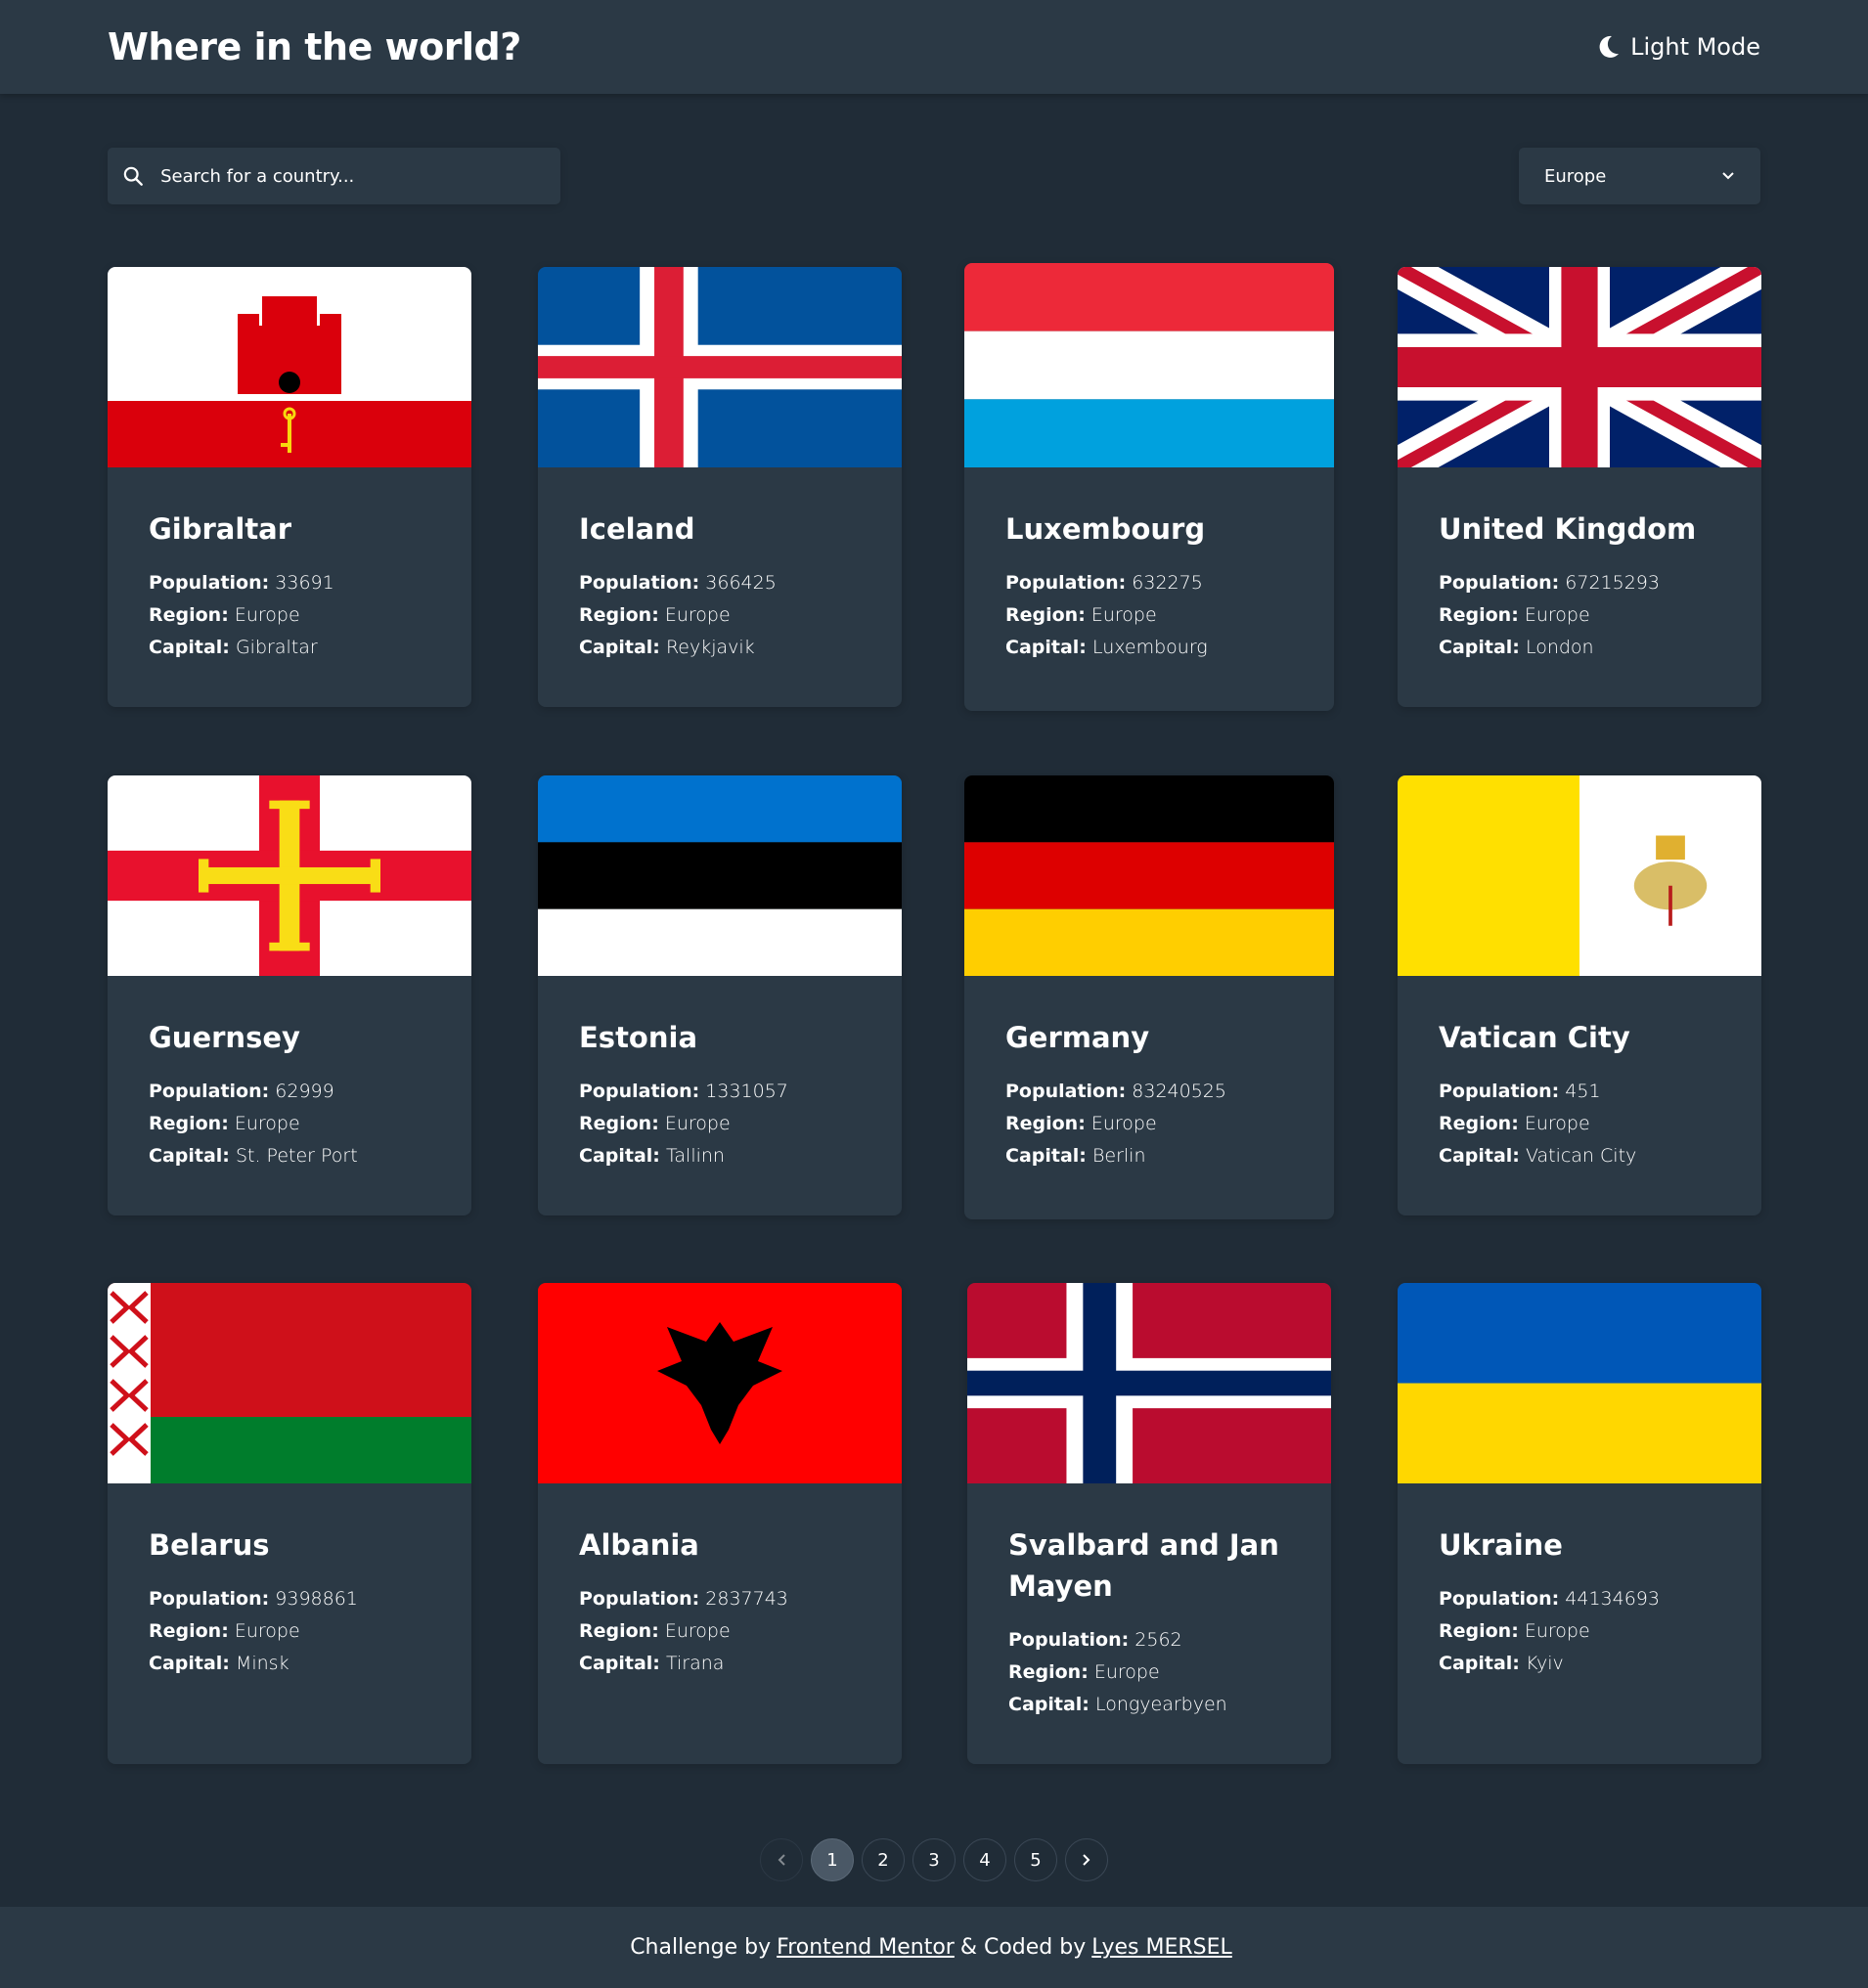 Image resolution: width=1868 pixels, height=1988 pixels. I want to click on theme-toggle-button: Light Mode, so click(1678, 47).